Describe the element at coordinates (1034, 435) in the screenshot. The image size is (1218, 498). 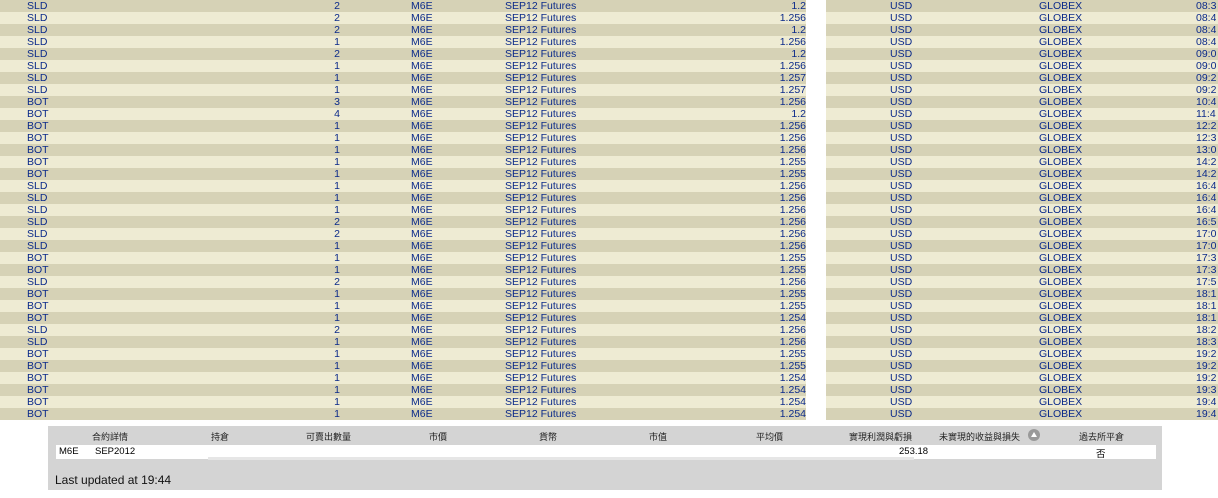
I see `arrow-up-circle-icon` at that location.